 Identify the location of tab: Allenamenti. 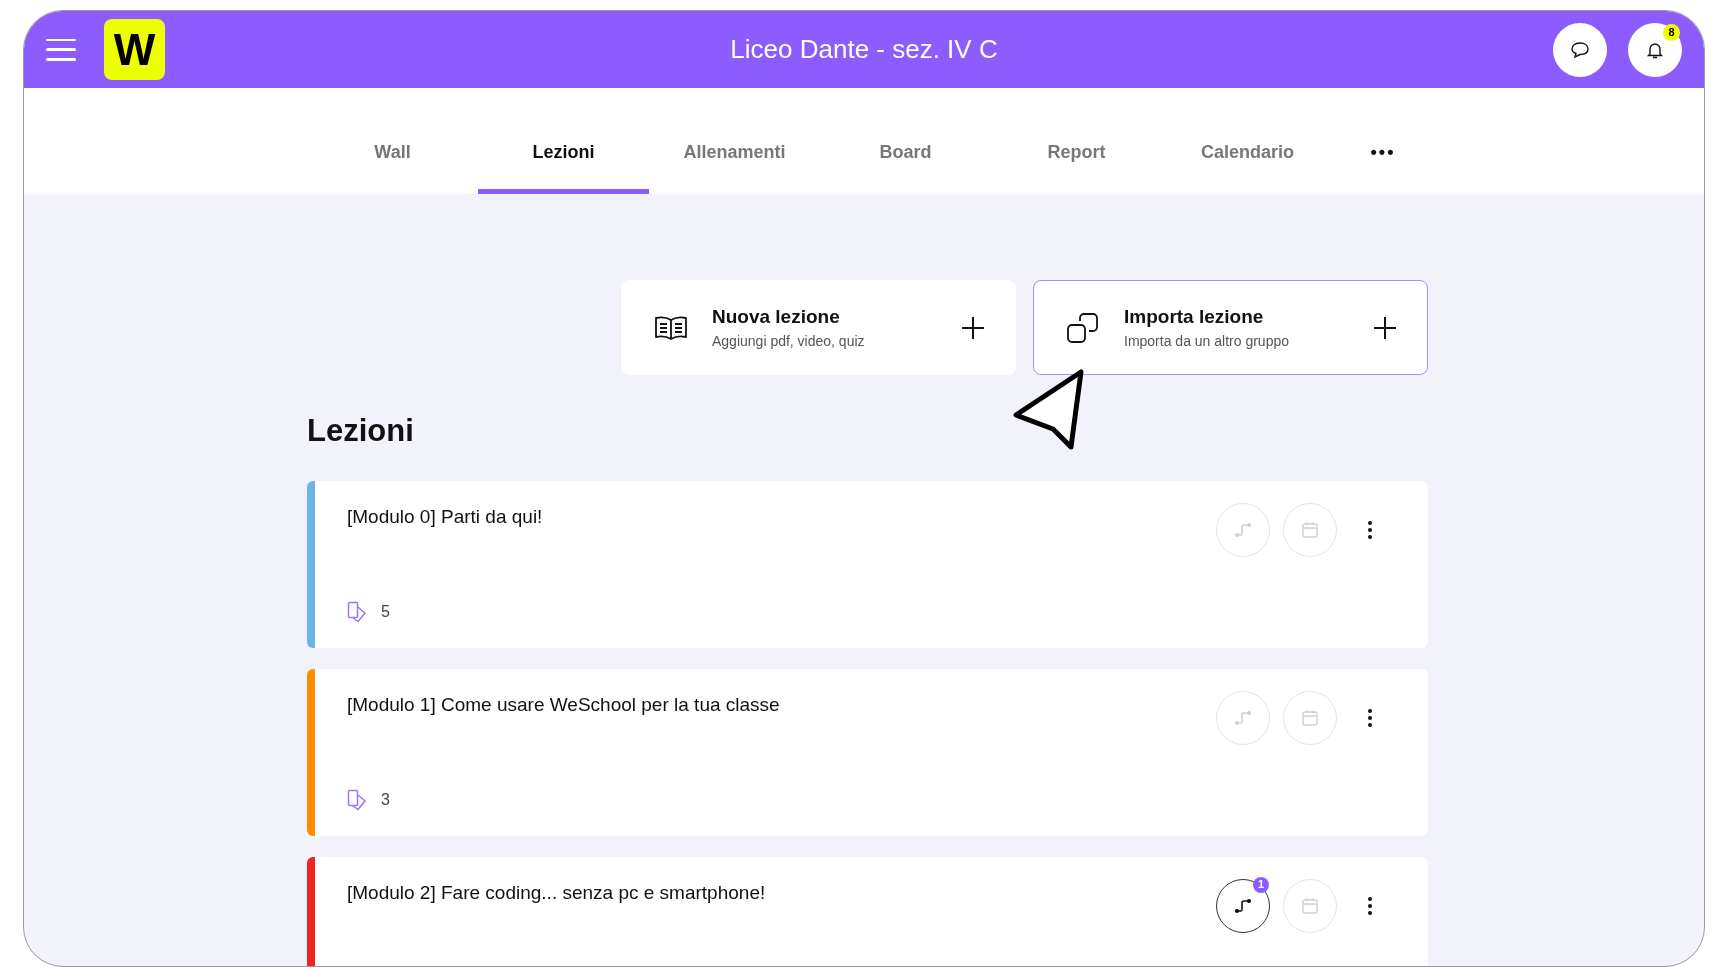
(734, 141).